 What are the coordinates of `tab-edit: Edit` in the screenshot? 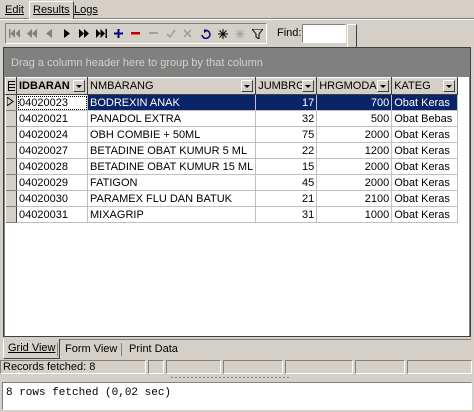 It's located at (14, 10).